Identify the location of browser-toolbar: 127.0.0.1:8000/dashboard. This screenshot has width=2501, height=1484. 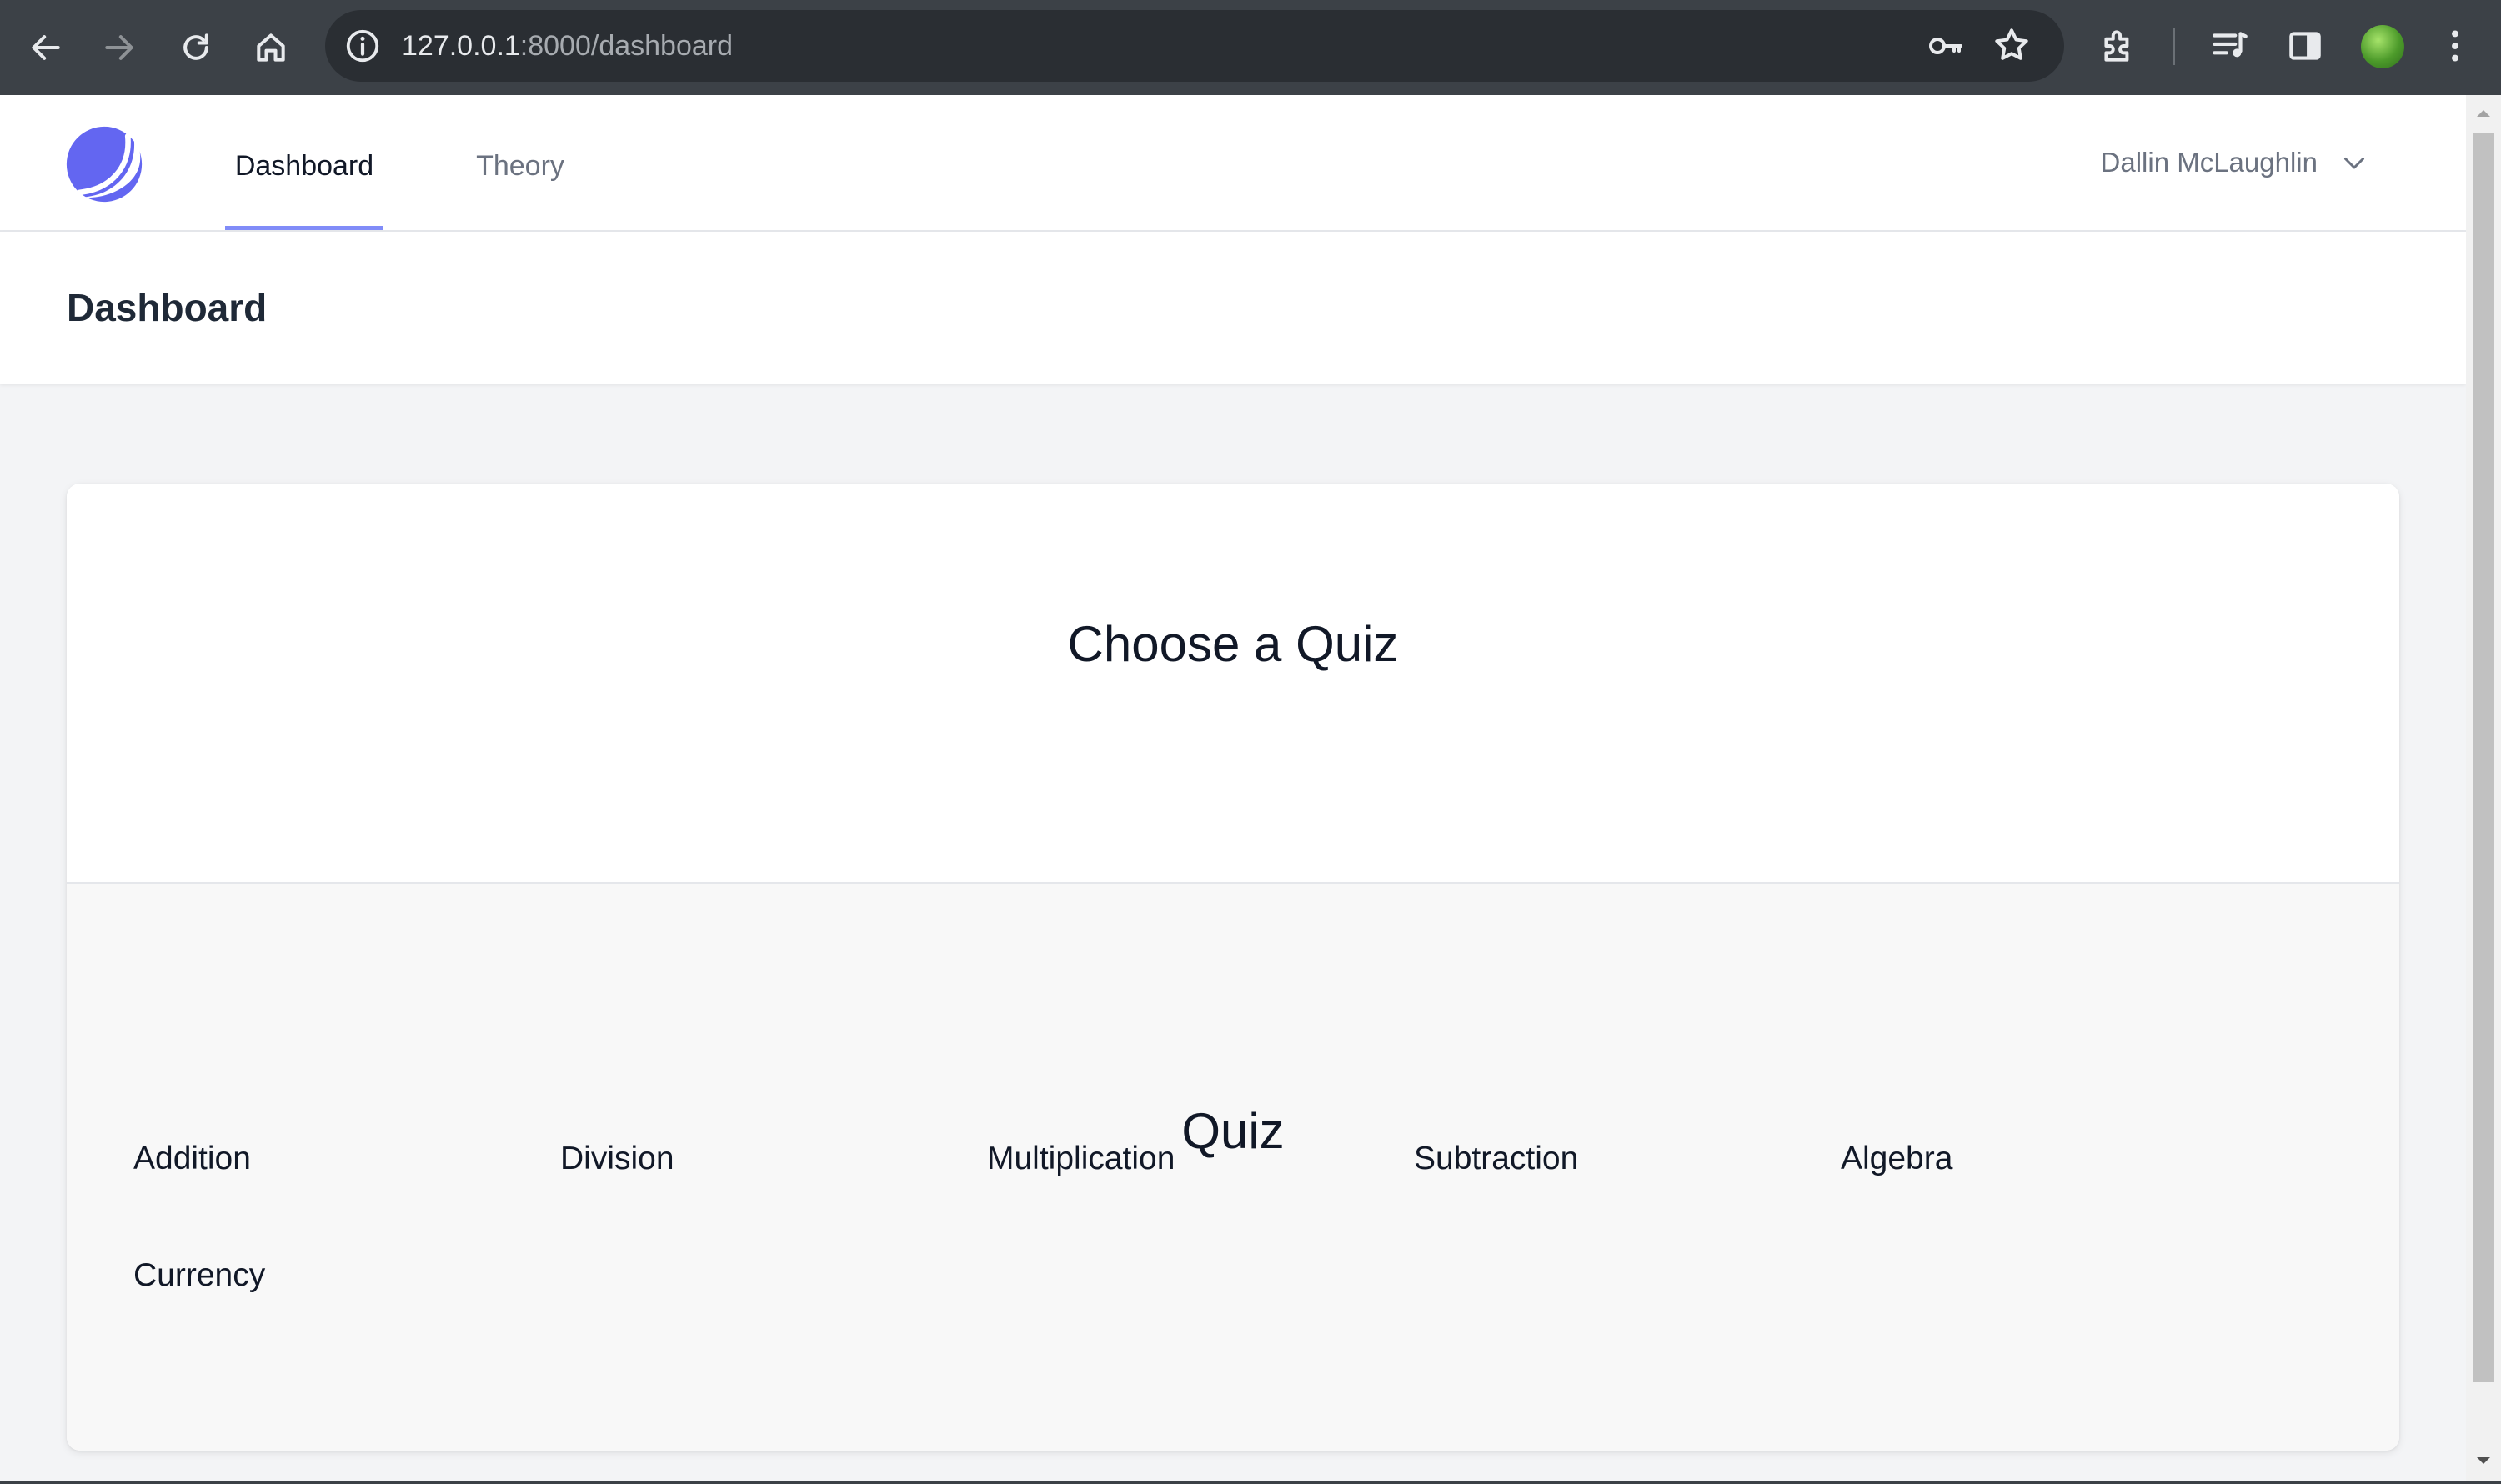
(1250, 47).